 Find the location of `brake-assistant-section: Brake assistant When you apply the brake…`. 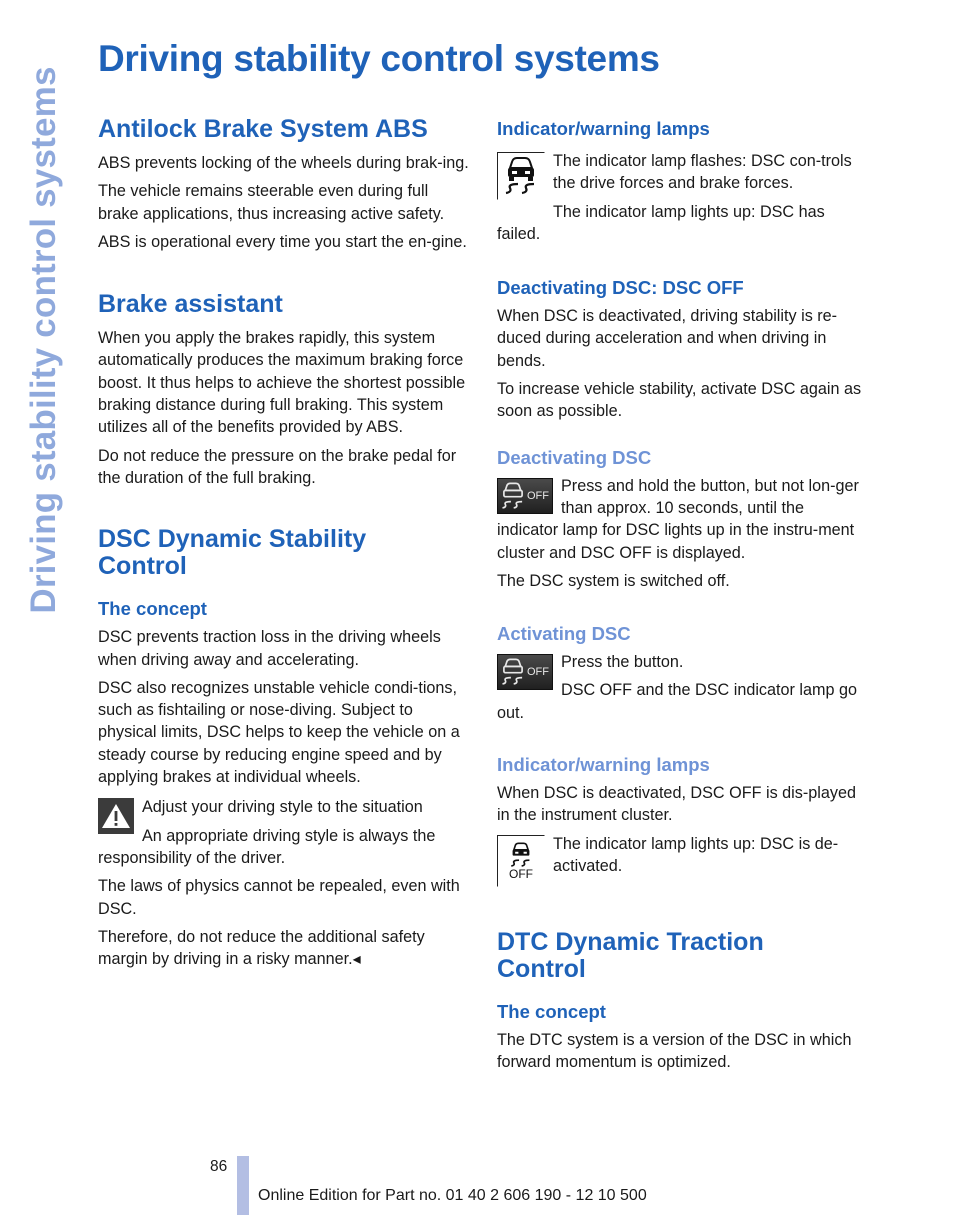

brake-assistant-section: Brake assistant When you apply the brake… is located at coordinates (284, 390).